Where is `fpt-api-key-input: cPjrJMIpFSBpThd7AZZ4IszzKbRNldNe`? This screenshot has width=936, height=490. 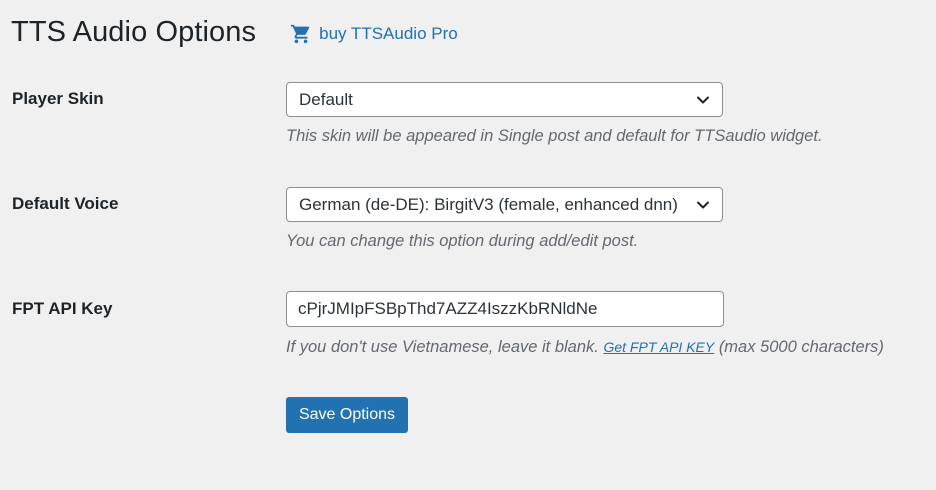
fpt-api-key-input: cPjrJMIpFSBpThd7AZZ4IszzKbRNldNe is located at coordinates (505, 309).